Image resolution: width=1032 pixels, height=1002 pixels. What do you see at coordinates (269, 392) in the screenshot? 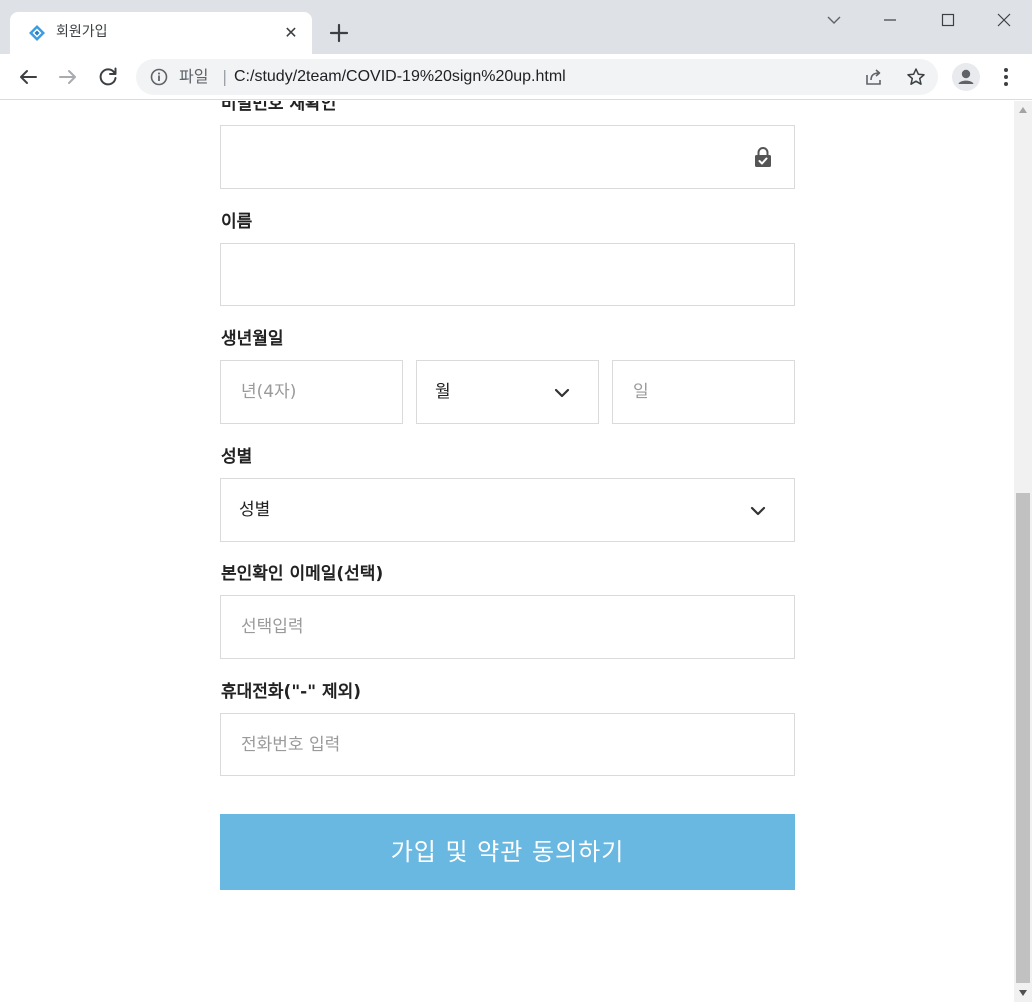
I see `birth-year-placeholder: 년(4자)` at bounding box center [269, 392].